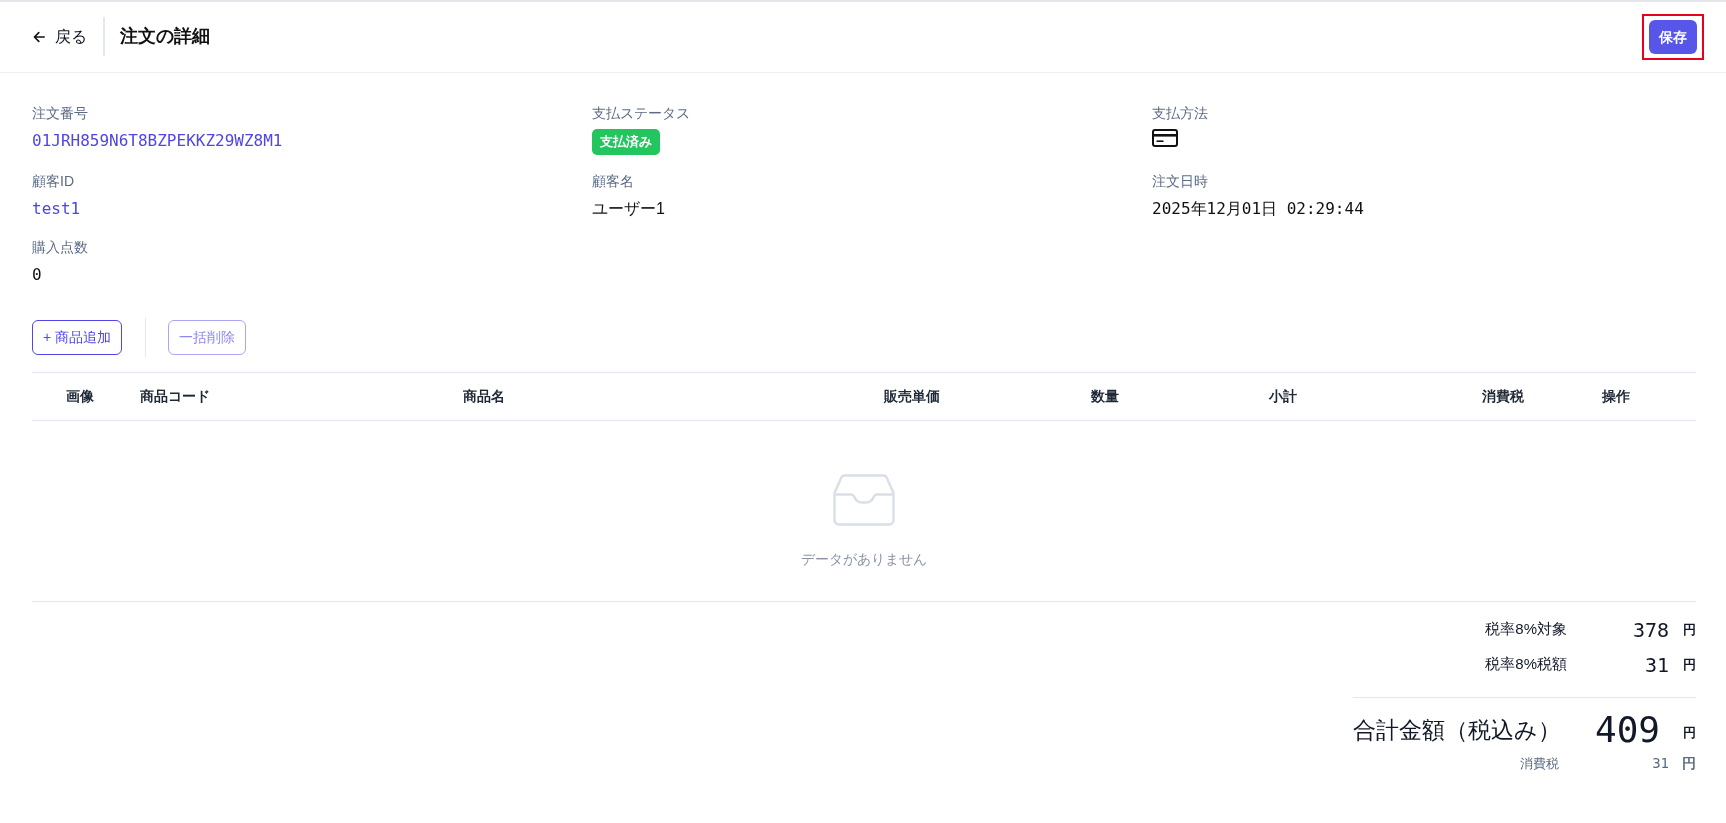 The height and width of the screenshot is (823, 1726). I want to click on page-title: 注文の詳細, so click(165, 37).